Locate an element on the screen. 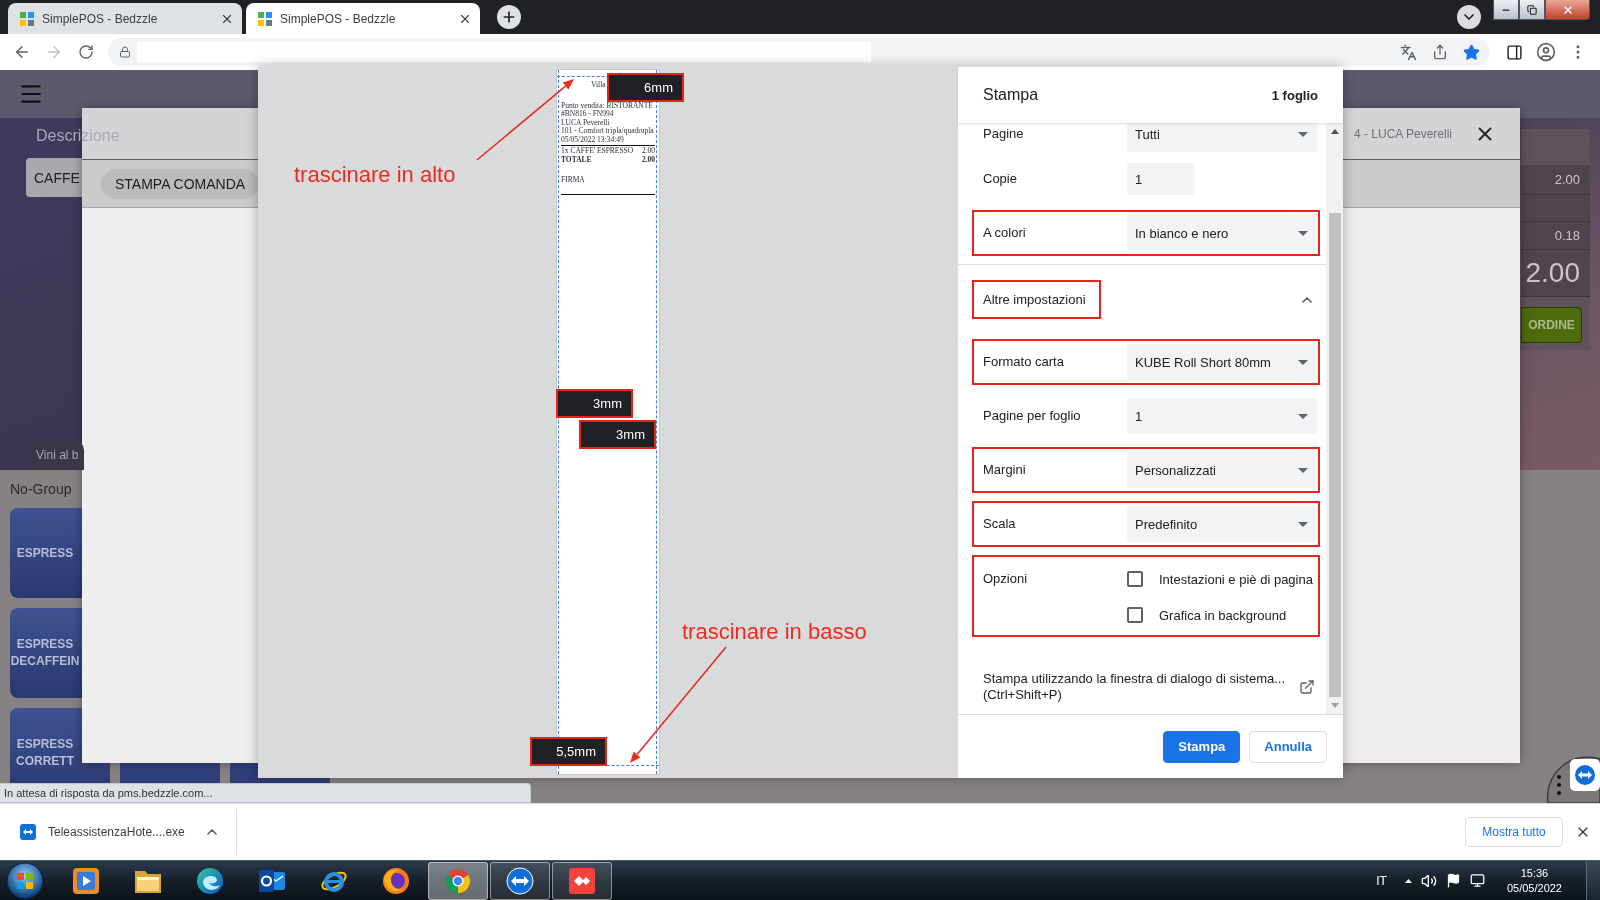 The height and width of the screenshot is (900, 1600). panel-title: Stampa is located at coordinates (1011, 95).